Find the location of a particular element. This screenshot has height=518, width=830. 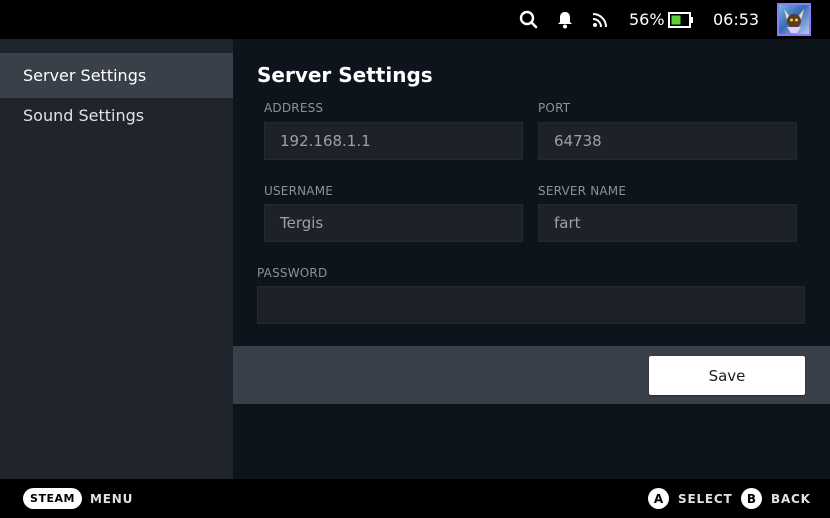

password-field is located at coordinates (531, 305).